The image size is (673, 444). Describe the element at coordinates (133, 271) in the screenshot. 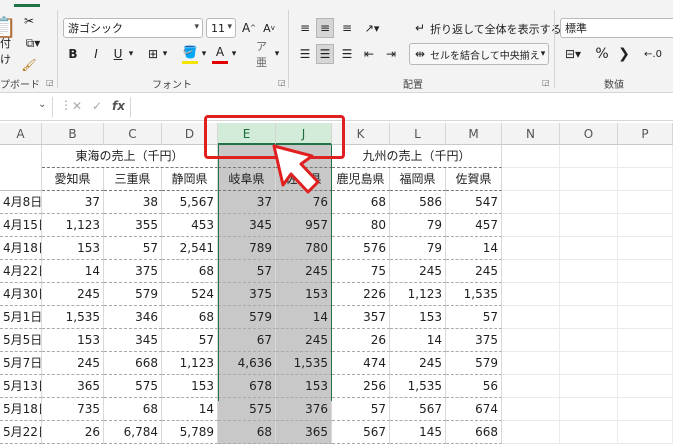

I see `value-cell: 375` at that location.